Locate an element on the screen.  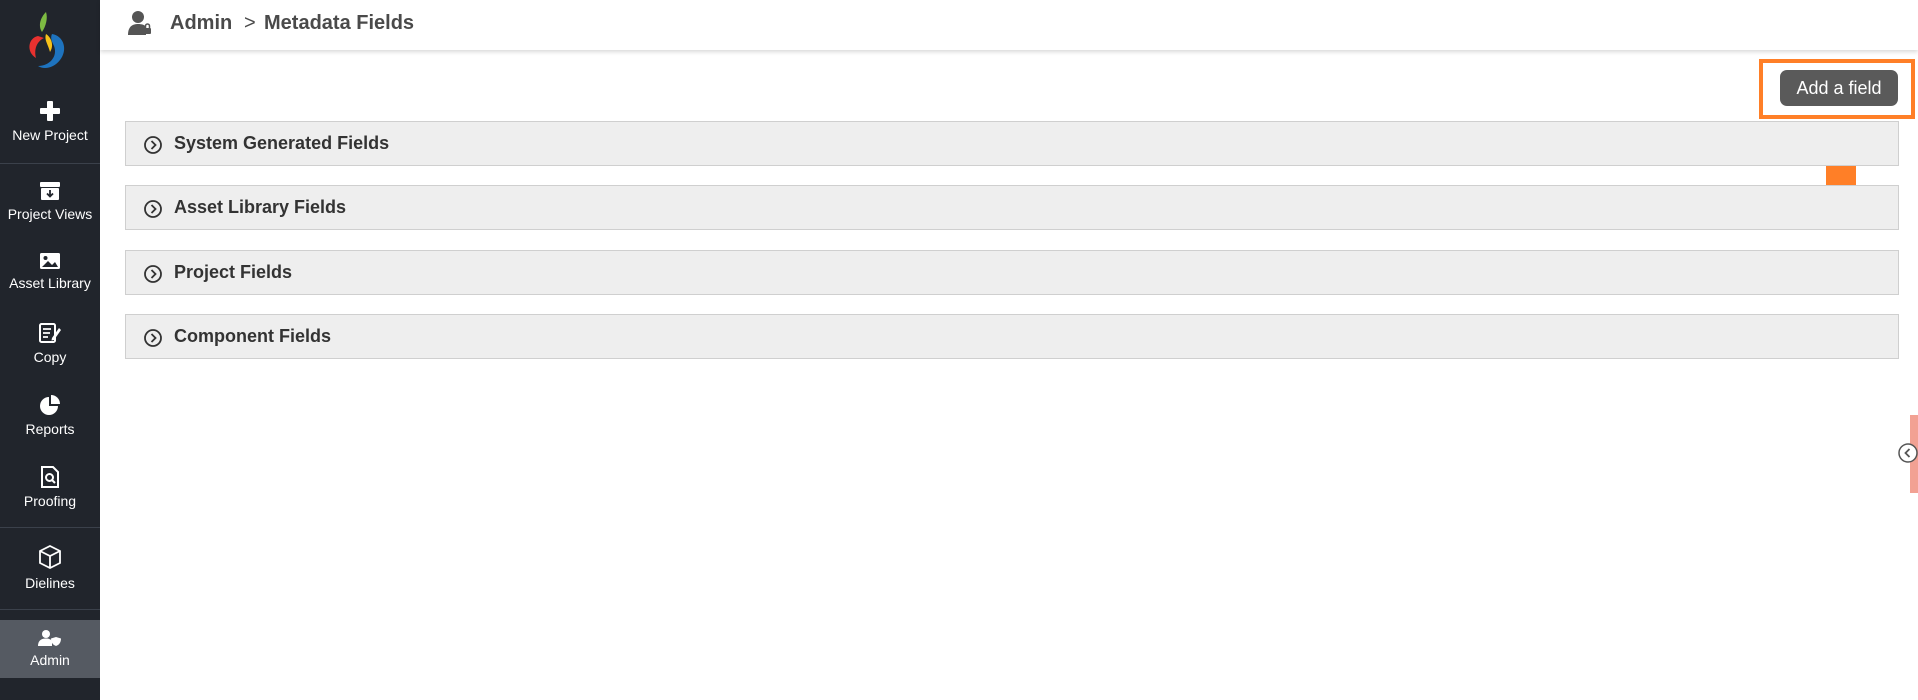
pie-chart-icon is located at coordinates (50, 405).